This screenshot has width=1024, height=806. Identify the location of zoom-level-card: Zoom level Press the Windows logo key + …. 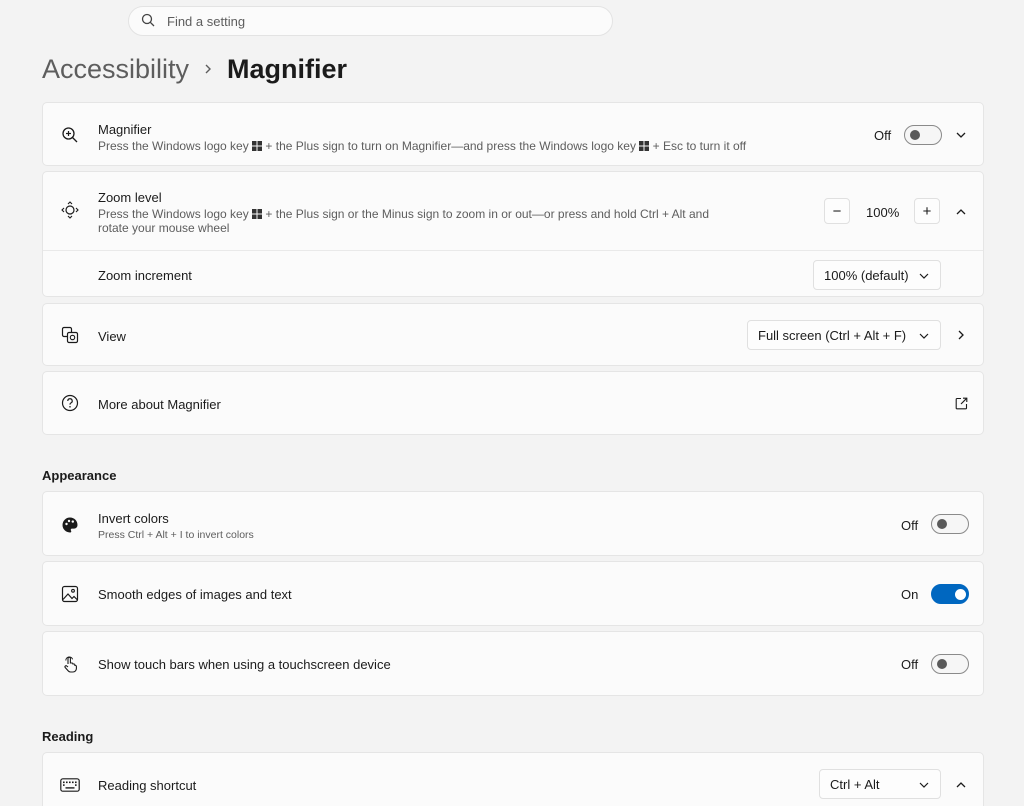
(513, 234).